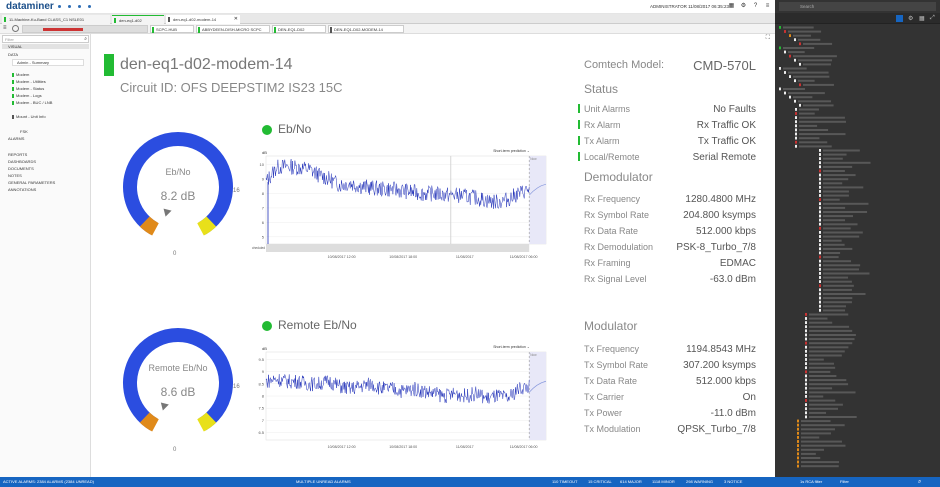  What do you see at coordinates (910, 18) in the screenshot?
I see `settings-gear-icon: ⚙` at bounding box center [910, 18].